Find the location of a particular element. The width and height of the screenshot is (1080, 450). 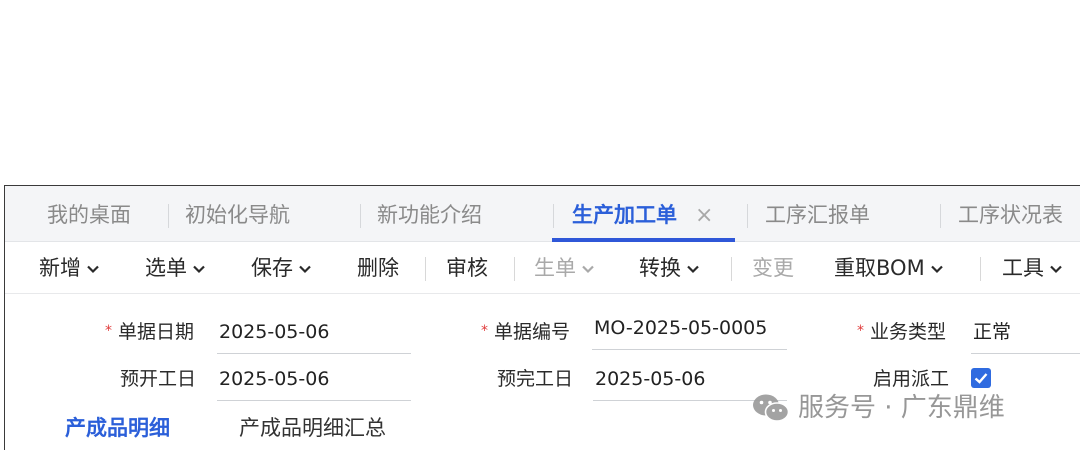

save-label: 保存 is located at coordinates (272, 268).